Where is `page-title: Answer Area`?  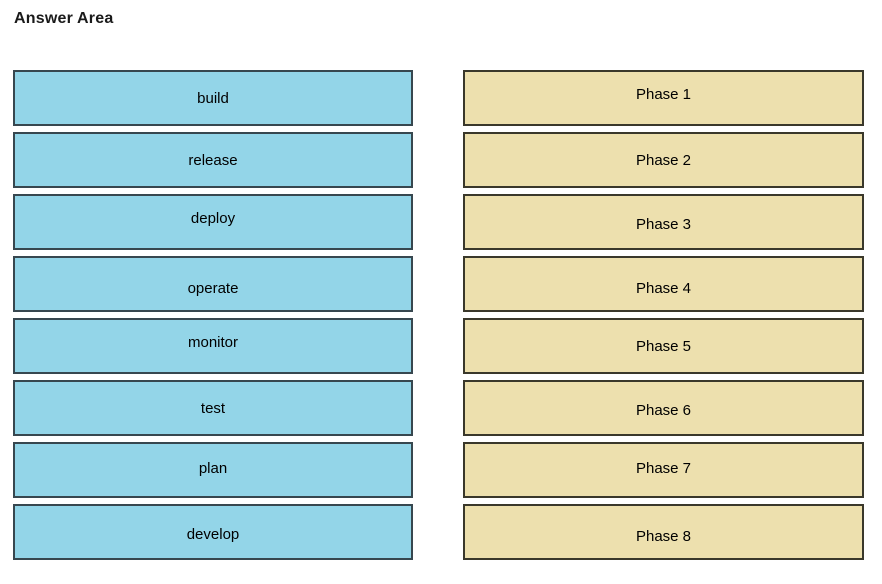 page-title: Answer Area is located at coordinates (64, 18).